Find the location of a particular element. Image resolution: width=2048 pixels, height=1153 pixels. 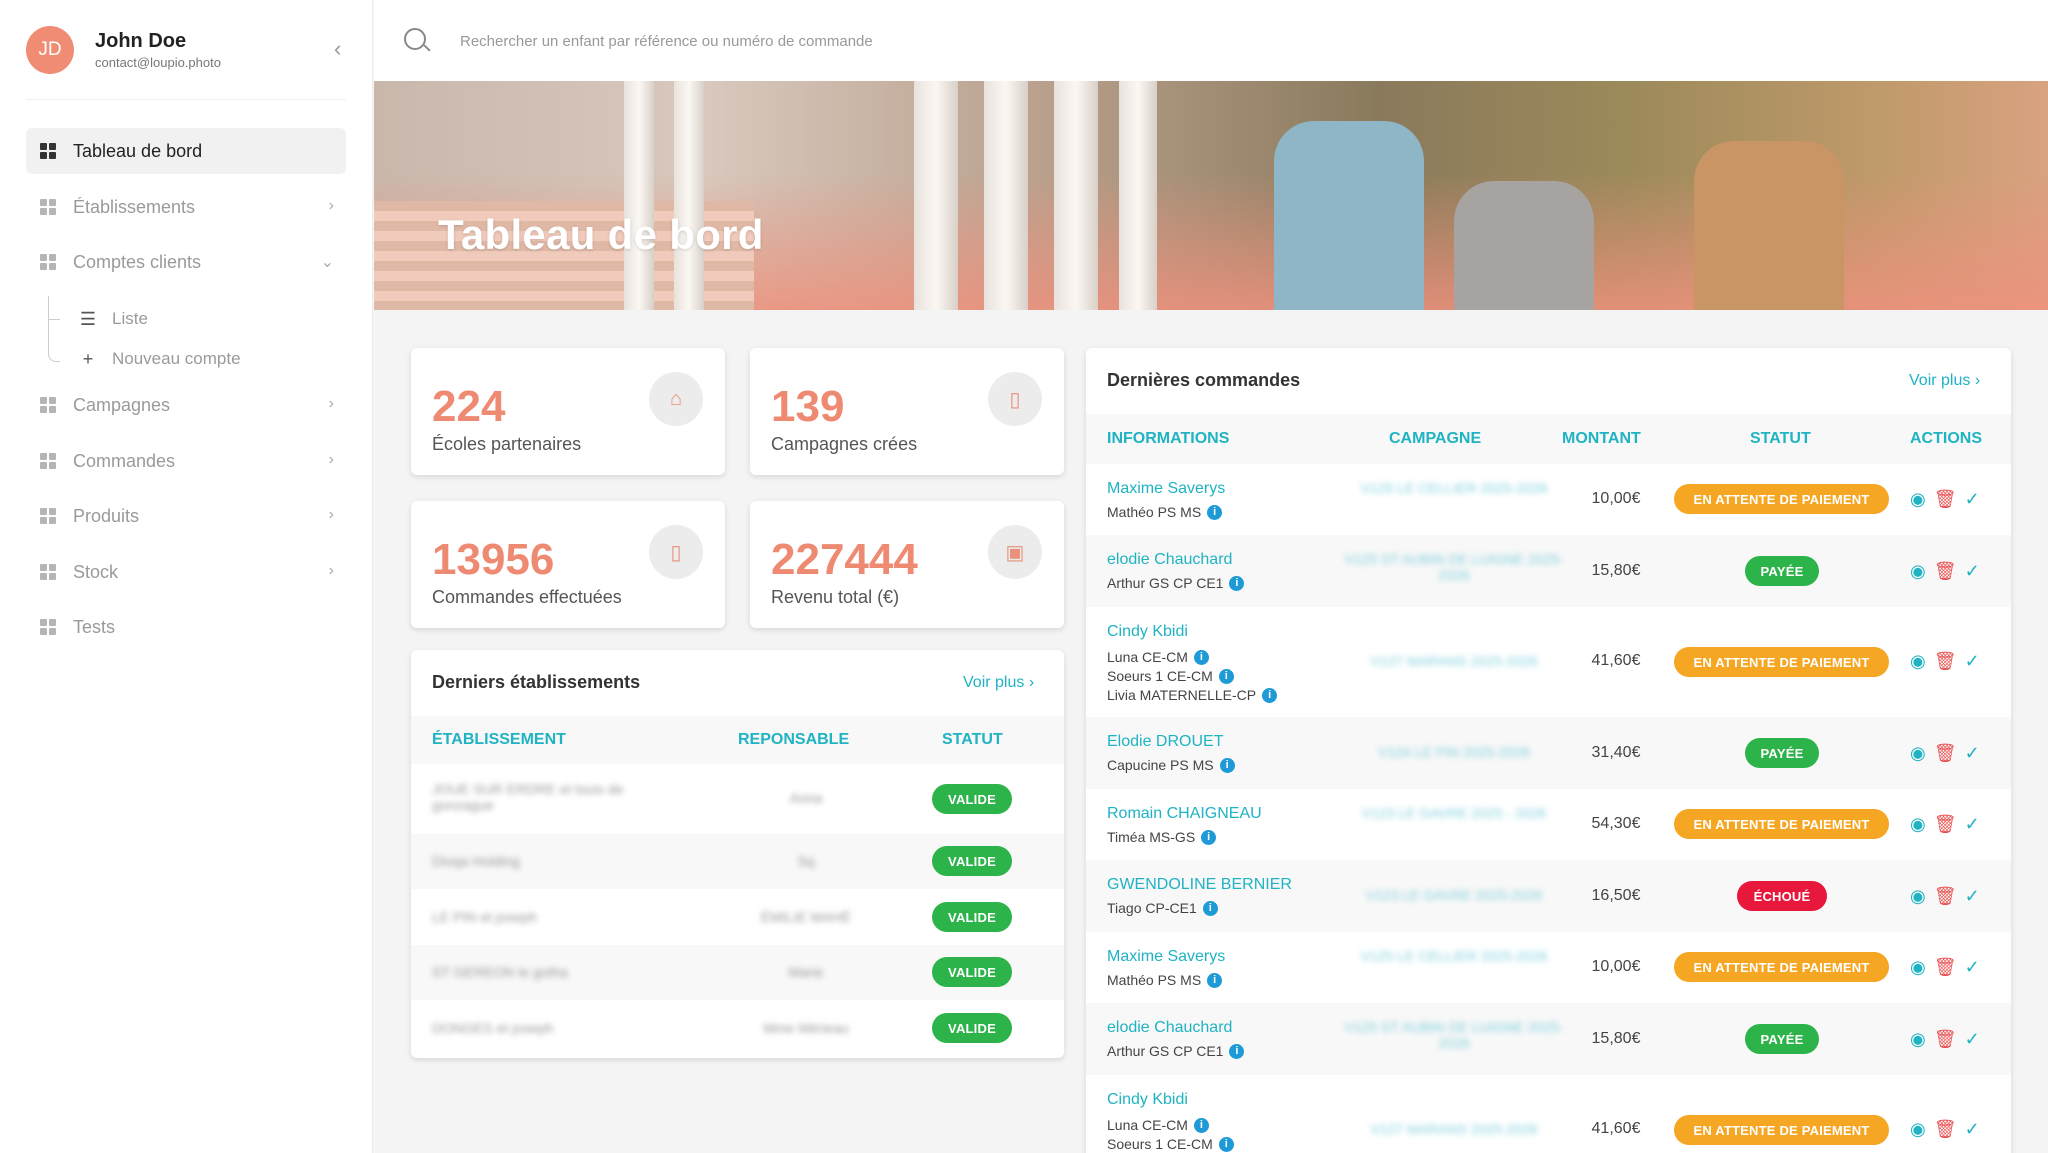

child-name: Arthur GS CP CE1 is located at coordinates (1165, 583).